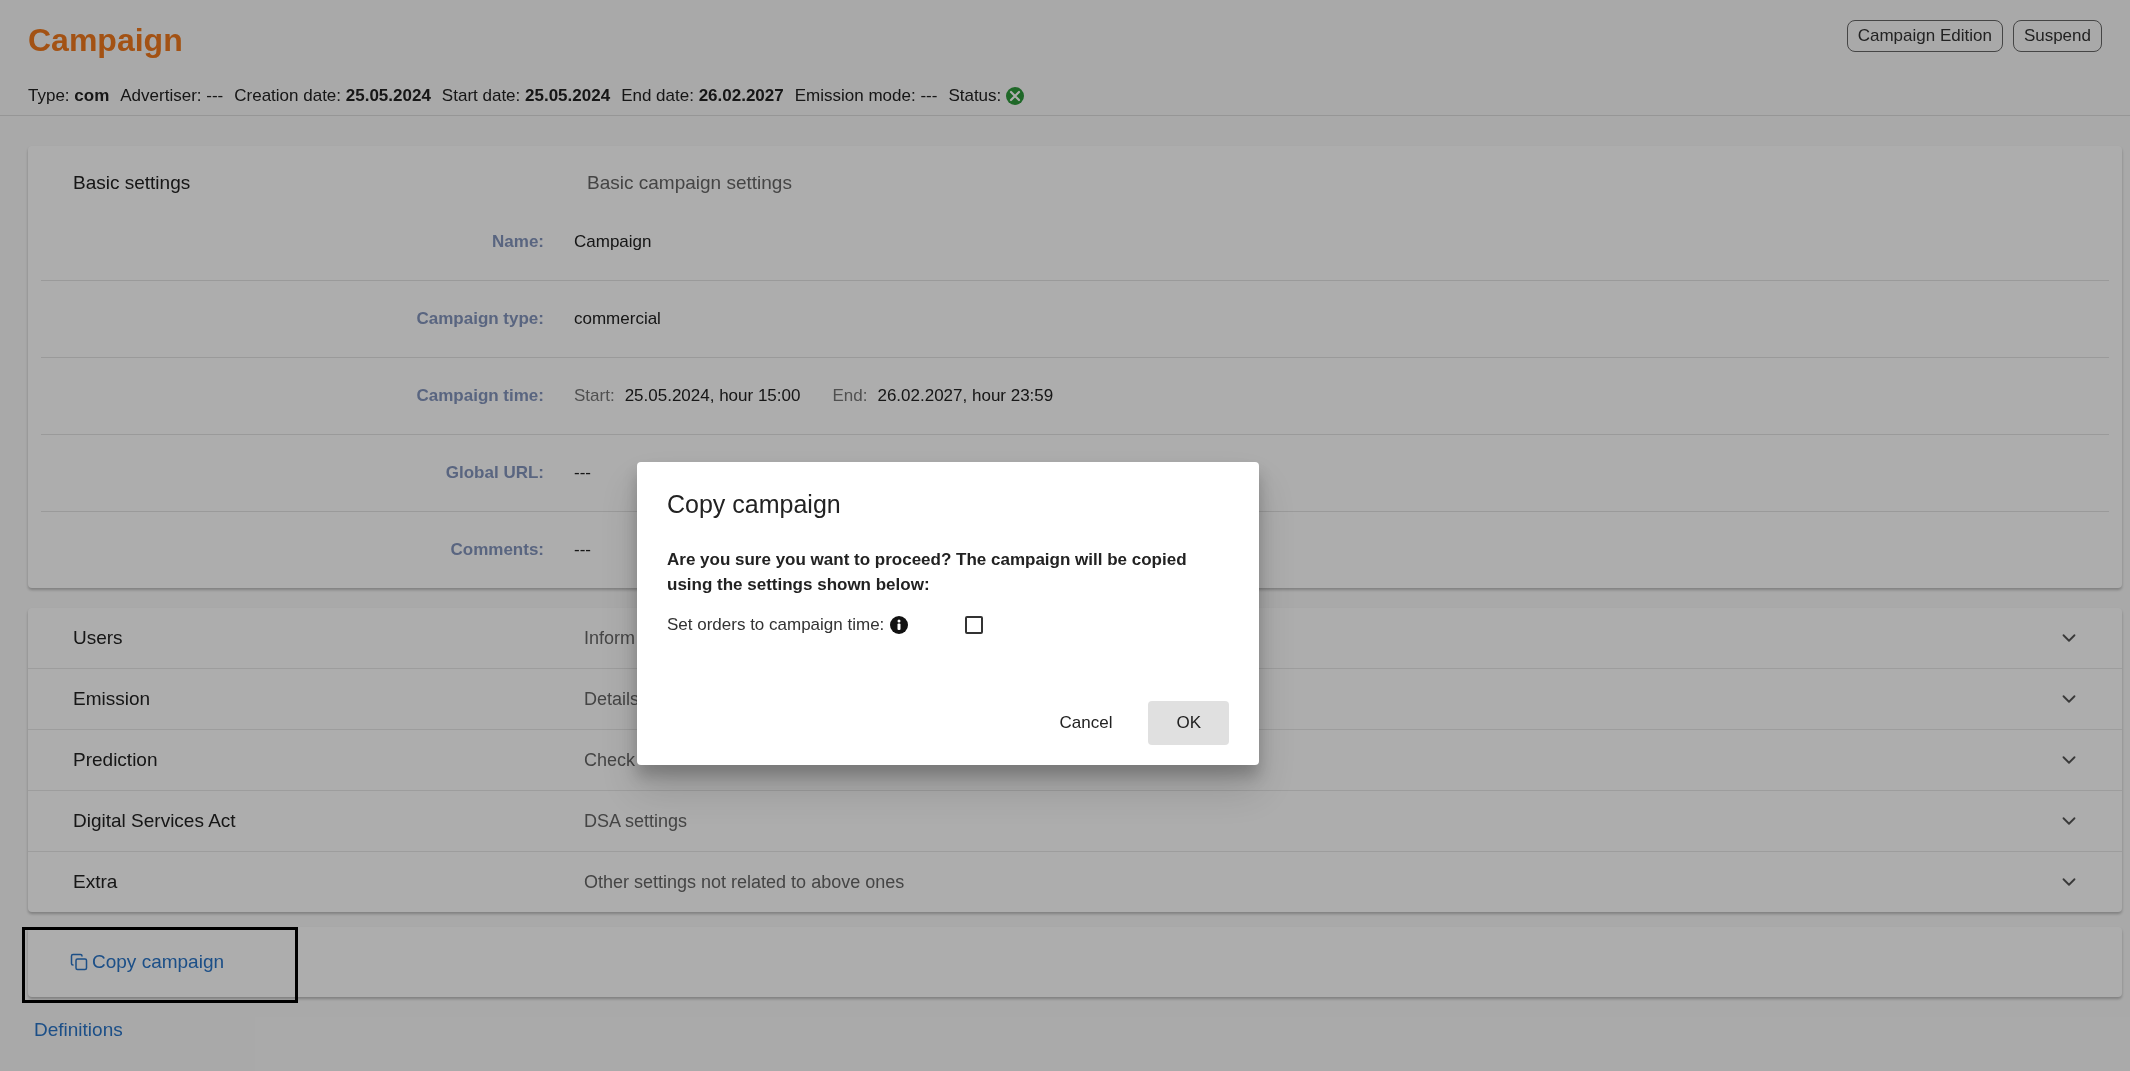 This screenshot has width=2130, height=1071. Describe the element at coordinates (636, 821) in the screenshot. I see `section-description: DSA settings` at that location.